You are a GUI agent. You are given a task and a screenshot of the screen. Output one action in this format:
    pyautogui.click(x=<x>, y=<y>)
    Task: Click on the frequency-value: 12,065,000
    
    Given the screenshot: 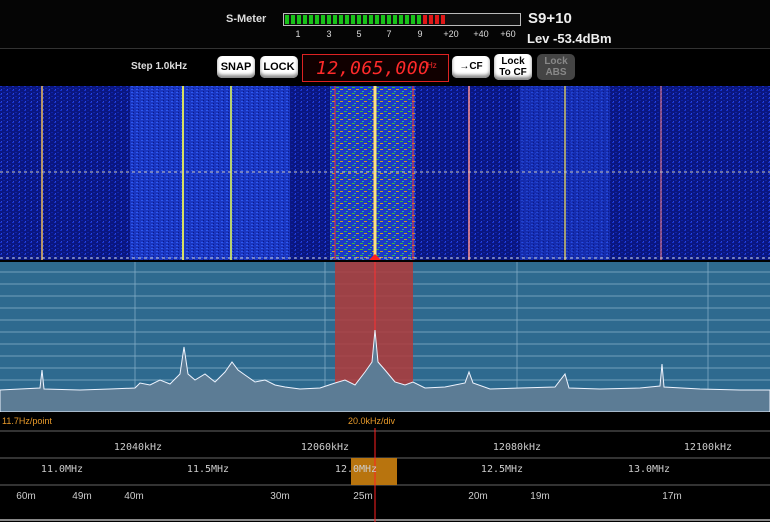 What is the action you would take?
    pyautogui.click(x=373, y=68)
    